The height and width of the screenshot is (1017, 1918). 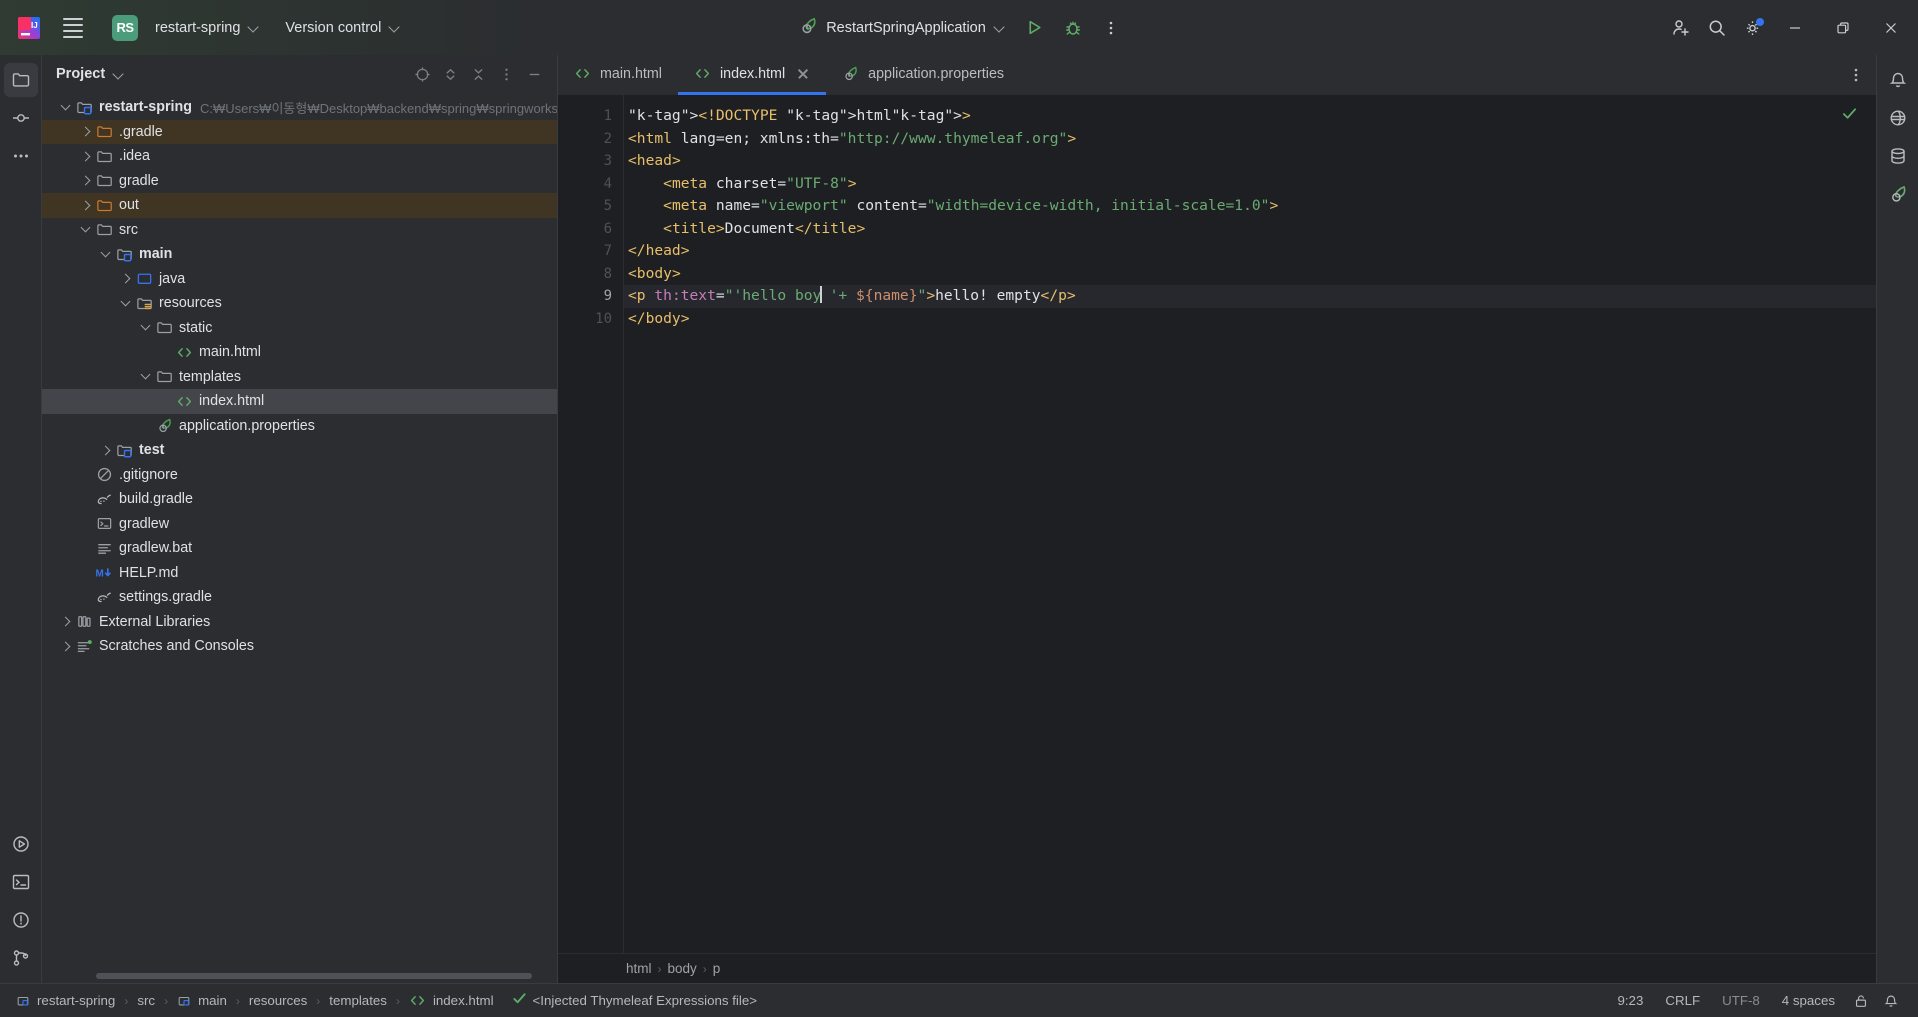 What do you see at coordinates (1856, 75) in the screenshot?
I see `editor-tab-options-icon` at bounding box center [1856, 75].